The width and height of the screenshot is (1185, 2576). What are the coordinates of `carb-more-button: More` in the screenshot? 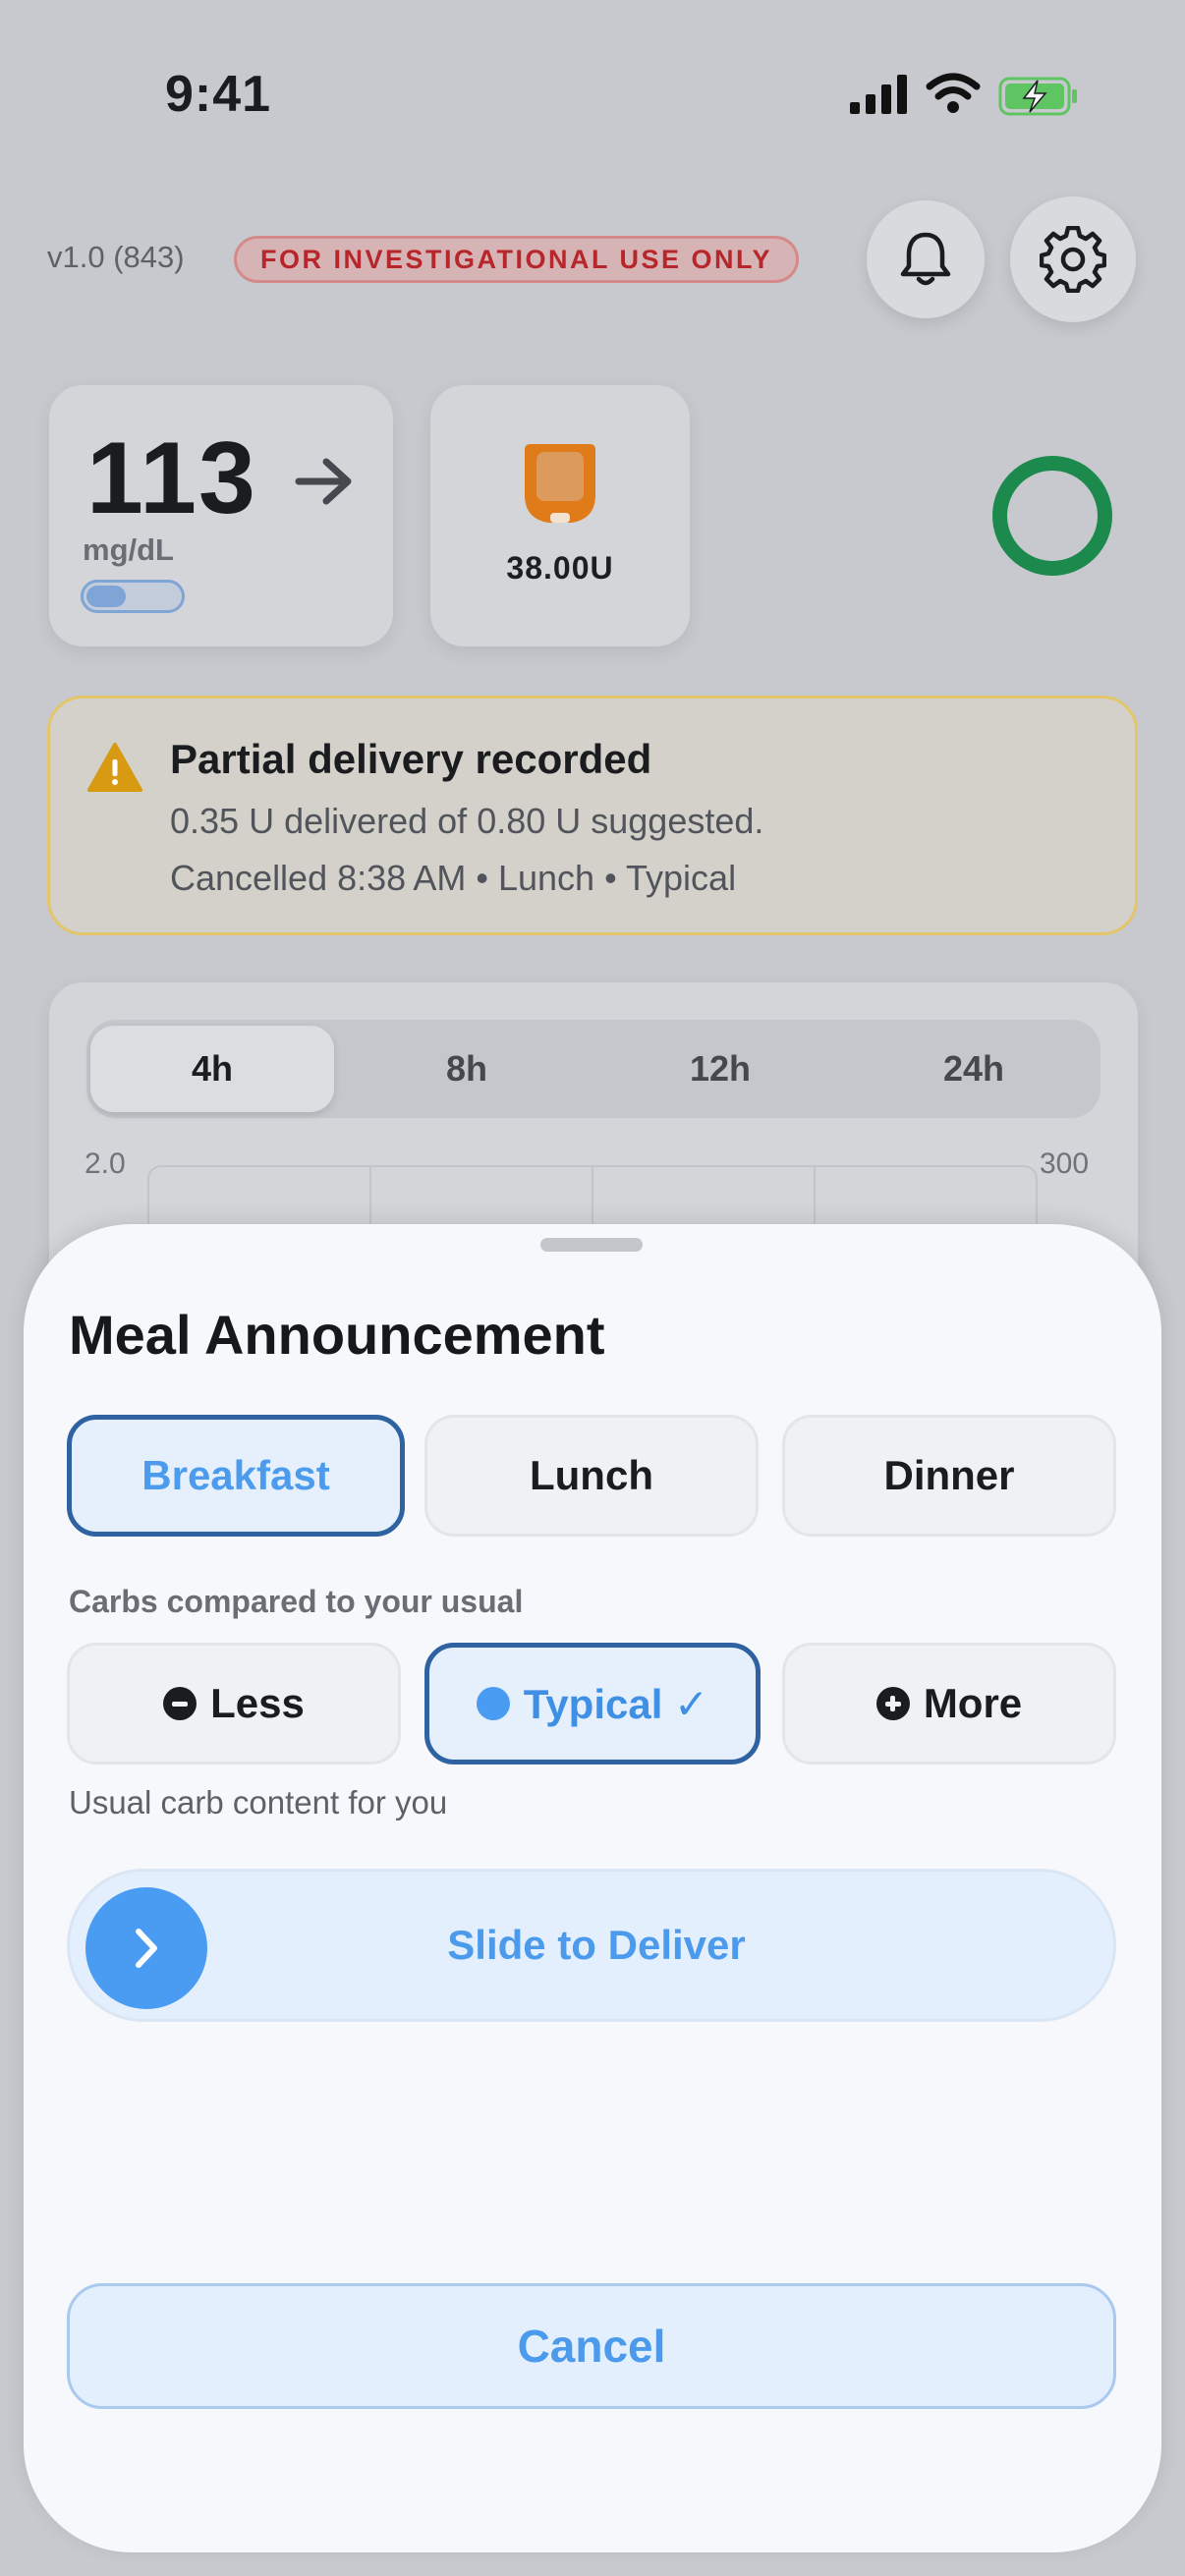 It's located at (949, 1703).